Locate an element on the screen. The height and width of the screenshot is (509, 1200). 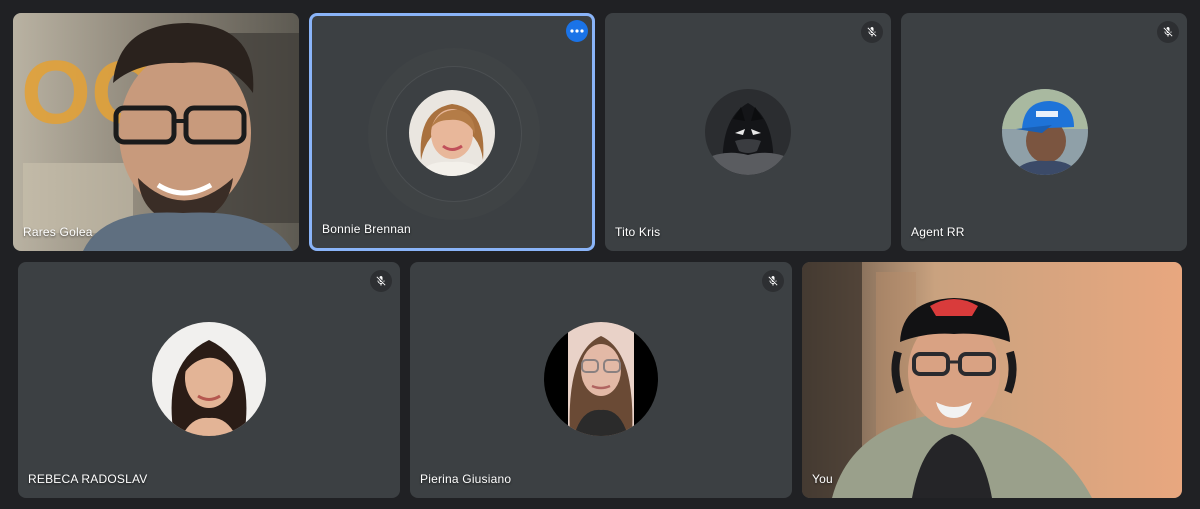
participant-name: Bonnie Brennan is located at coordinates (366, 229).